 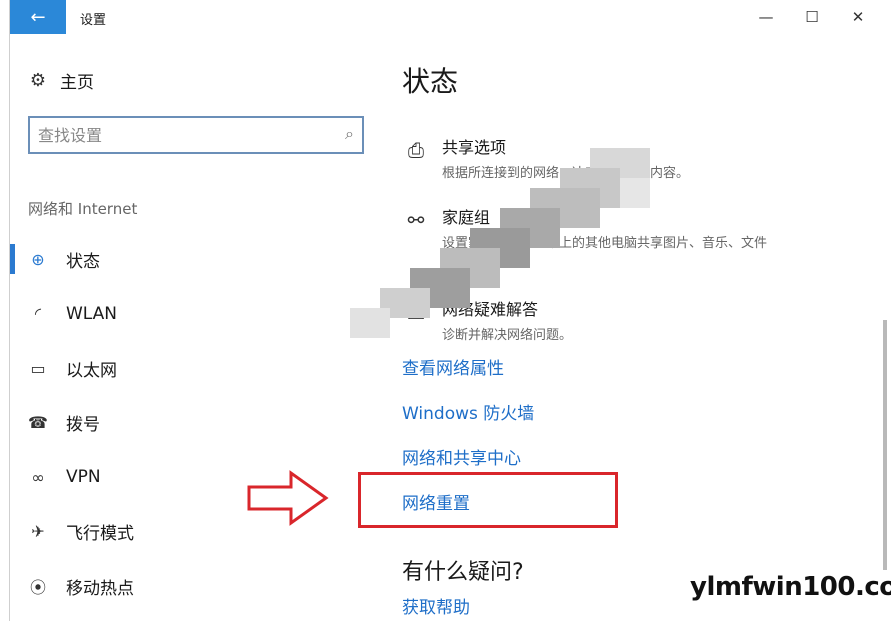 I want to click on minimize-icon: —, so click(x=766, y=17).